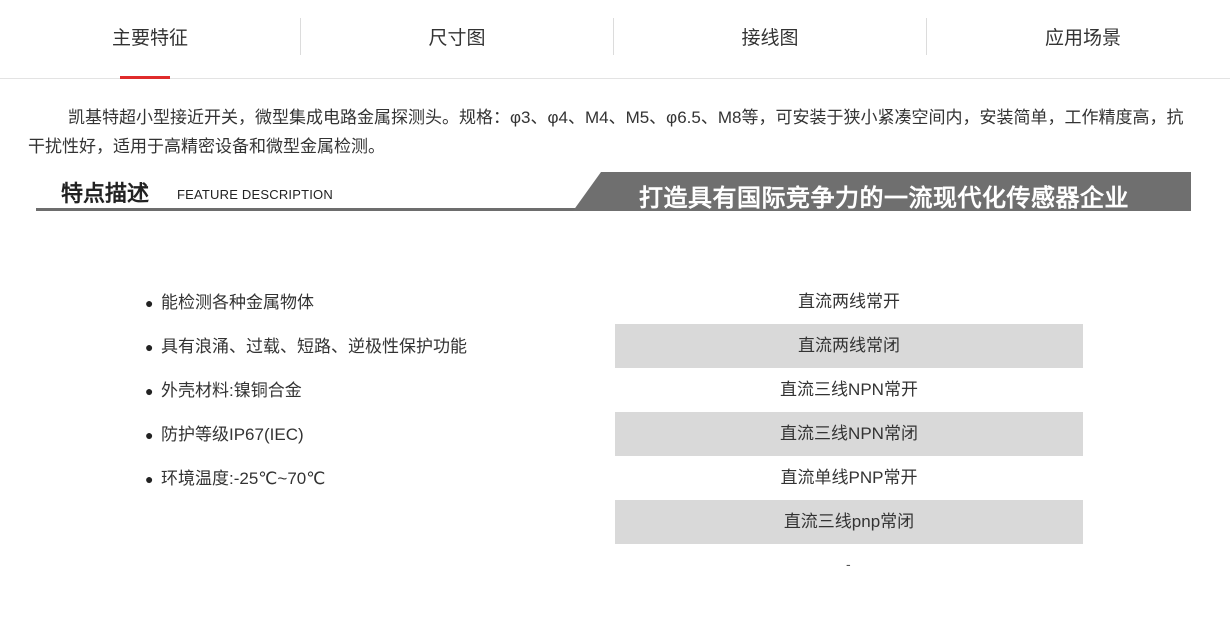 The height and width of the screenshot is (644, 1230). I want to click on list-item: ● 防护等级IP67(IEC), so click(306, 442).